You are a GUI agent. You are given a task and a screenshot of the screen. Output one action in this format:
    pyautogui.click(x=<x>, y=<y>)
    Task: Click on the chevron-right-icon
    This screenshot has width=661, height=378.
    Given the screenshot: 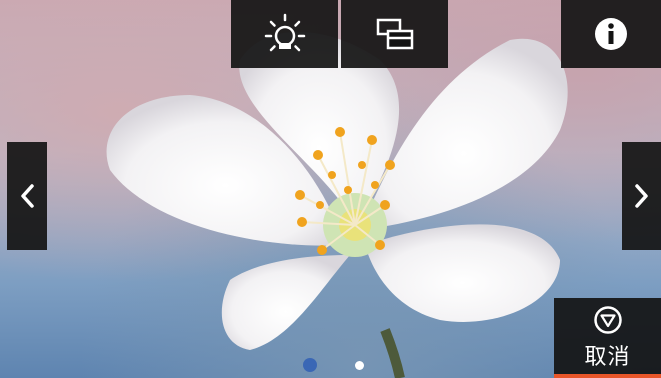 What is the action you would take?
    pyautogui.click(x=641, y=196)
    